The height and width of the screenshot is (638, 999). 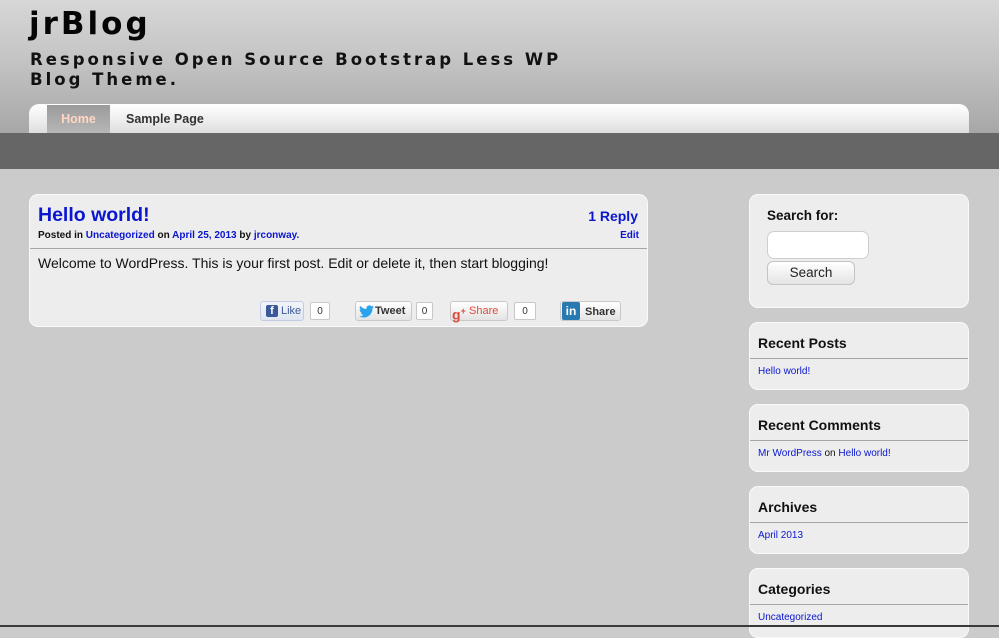 What do you see at coordinates (320, 311) in the screenshot?
I see `facebook-like-count: 0` at bounding box center [320, 311].